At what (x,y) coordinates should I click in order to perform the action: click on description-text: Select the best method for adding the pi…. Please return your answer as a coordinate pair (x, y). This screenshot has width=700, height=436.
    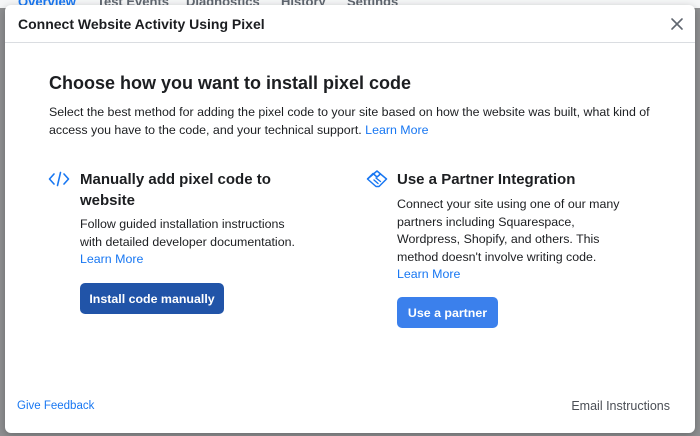
    Looking at the image, I should click on (349, 121).